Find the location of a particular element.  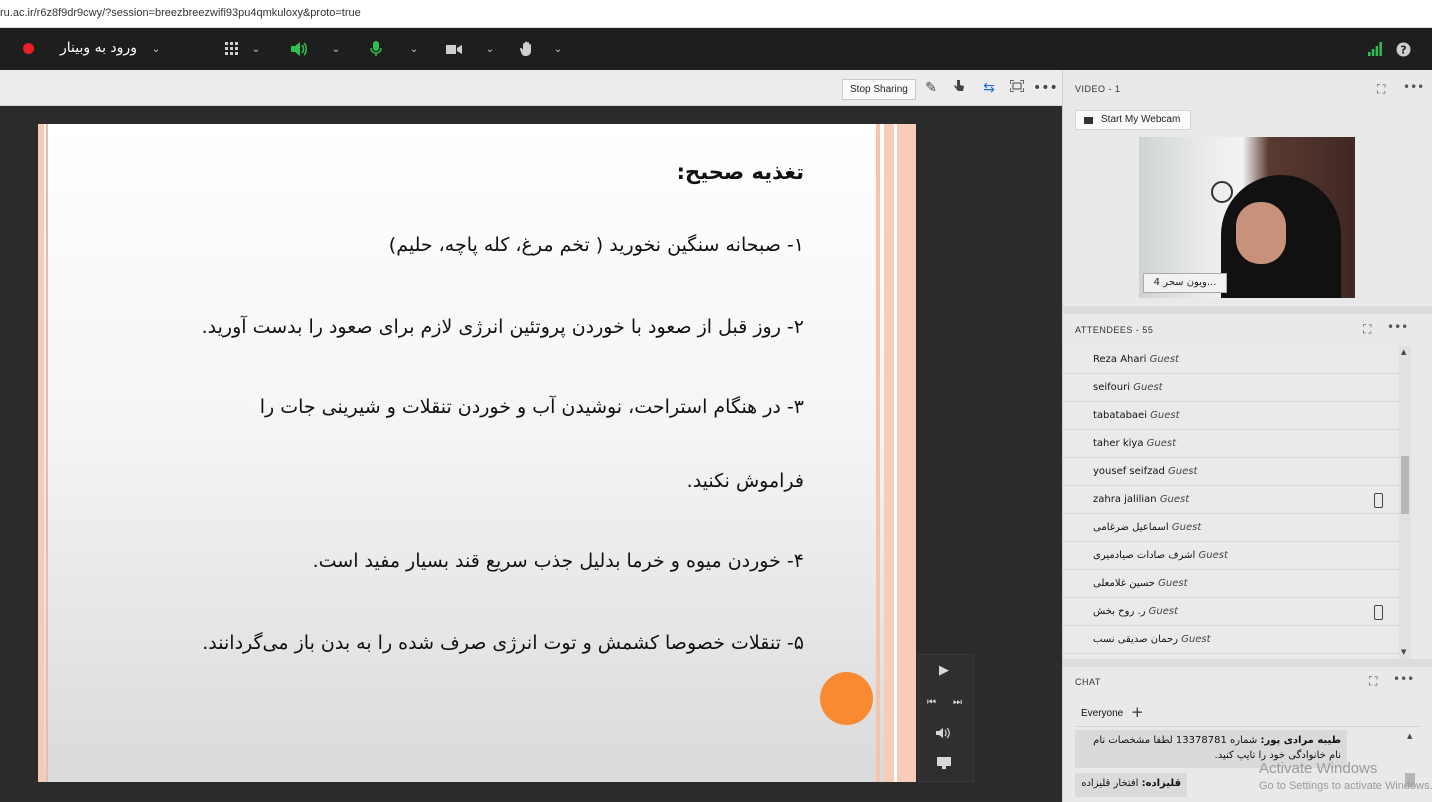

share-pod-header: Stop Sharing ✎ ⇆ ••• is located at coordinates (531, 88).